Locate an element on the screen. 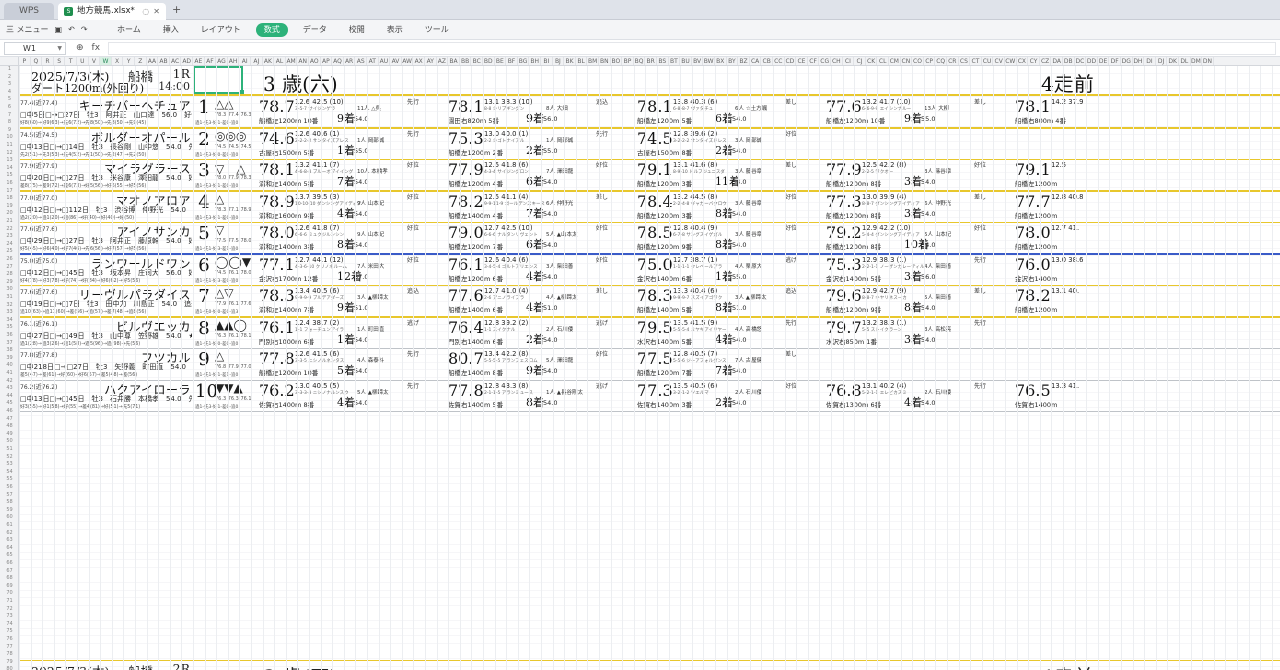 Image resolution: width=1280 pixels, height=670 pixels. column-header: BV is located at coordinates (698, 61).